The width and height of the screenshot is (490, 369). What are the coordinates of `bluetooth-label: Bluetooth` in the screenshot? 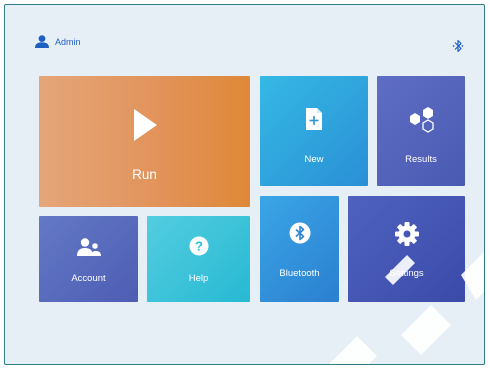 It's located at (299, 273).